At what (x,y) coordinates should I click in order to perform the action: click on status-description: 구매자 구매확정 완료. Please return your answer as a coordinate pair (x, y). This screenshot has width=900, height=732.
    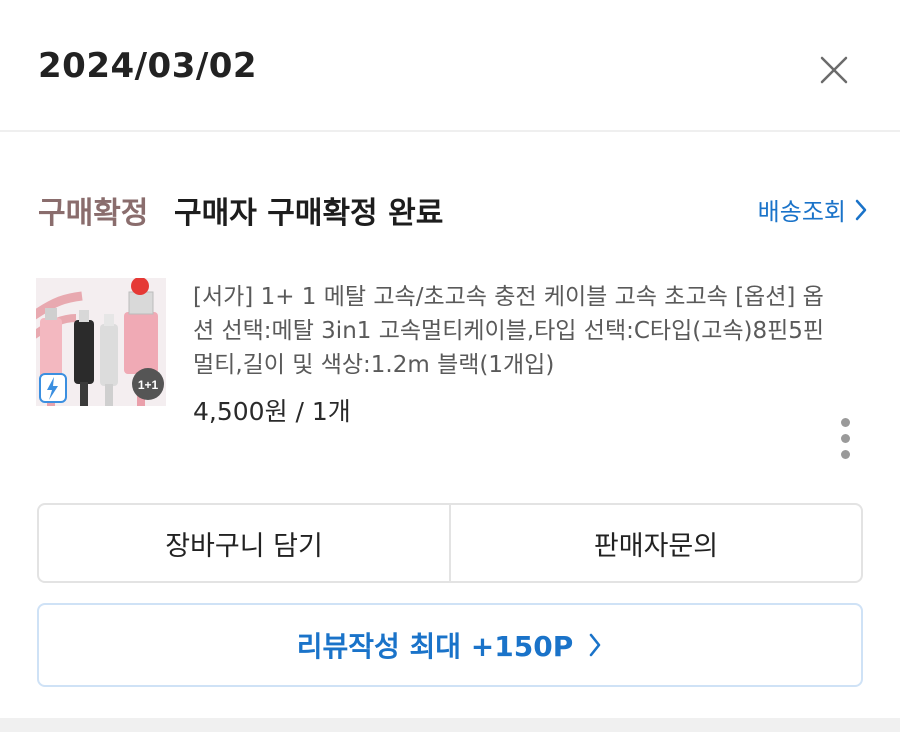
    Looking at the image, I should click on (309, 213).